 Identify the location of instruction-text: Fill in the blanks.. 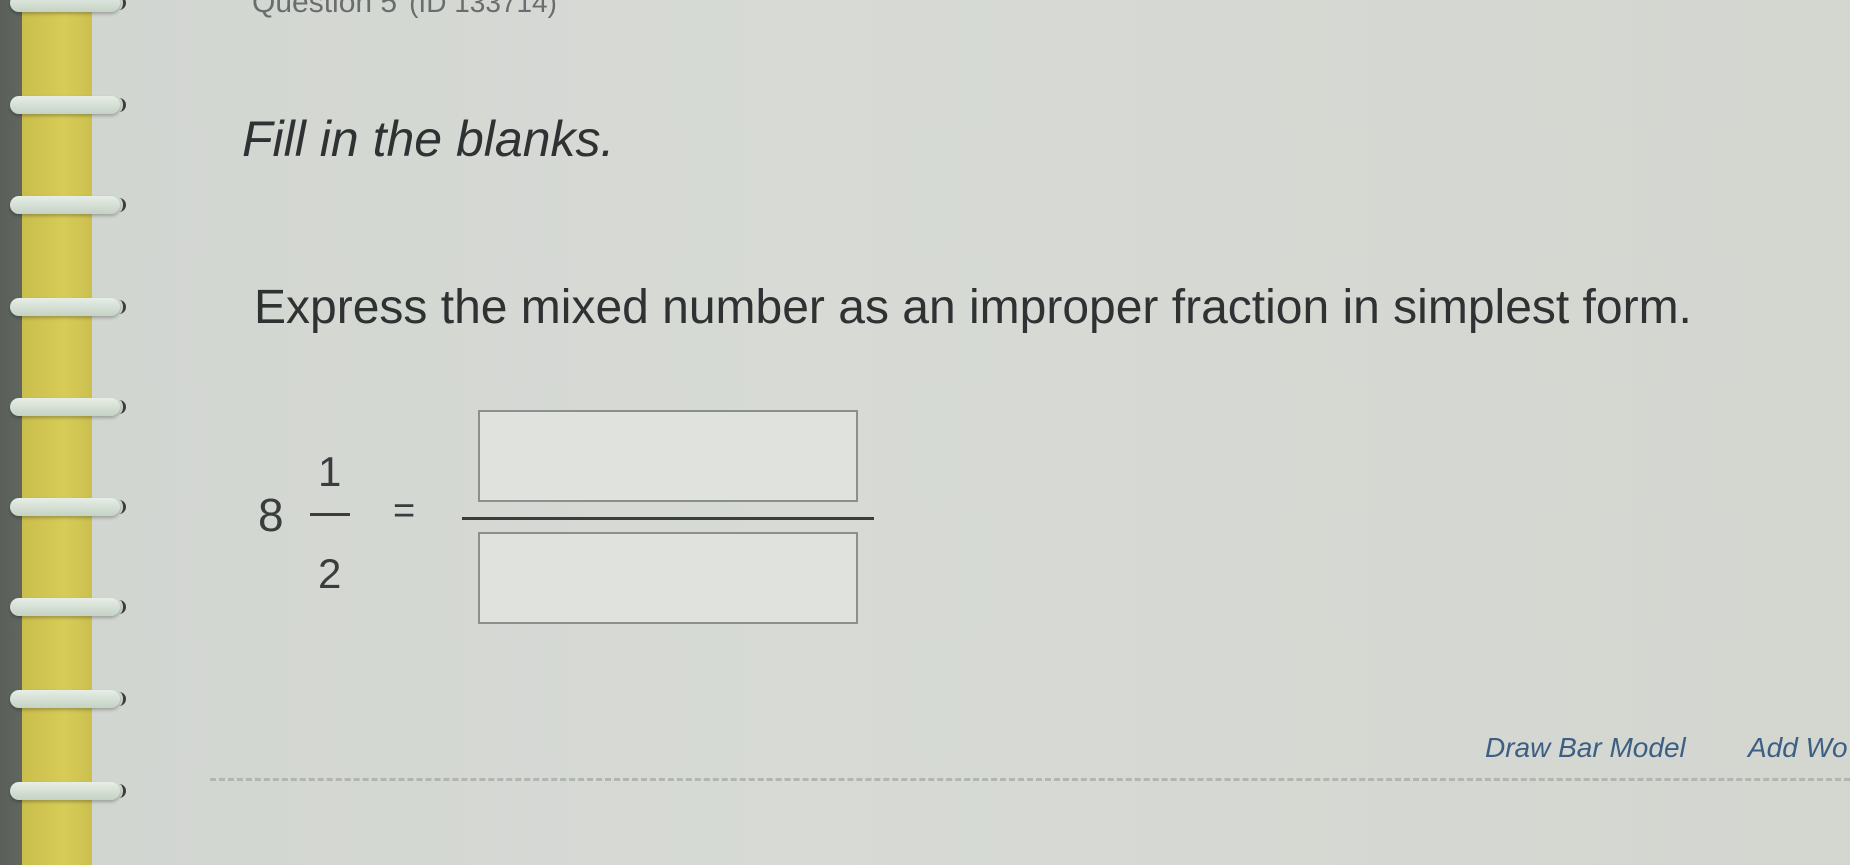
(428, 139).